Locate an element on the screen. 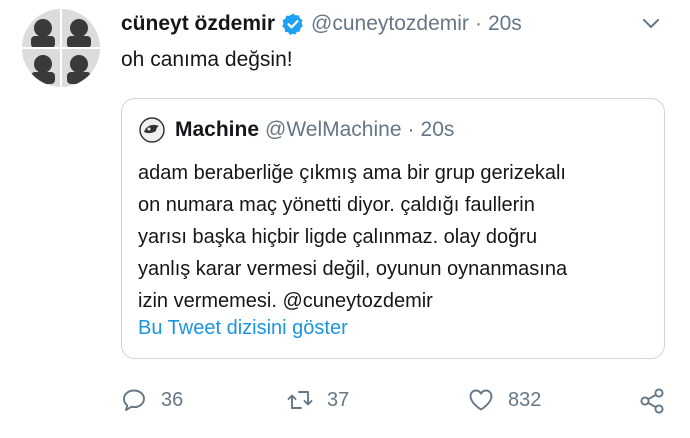  retweet-count: 37 is located at coordinates (338, 399).